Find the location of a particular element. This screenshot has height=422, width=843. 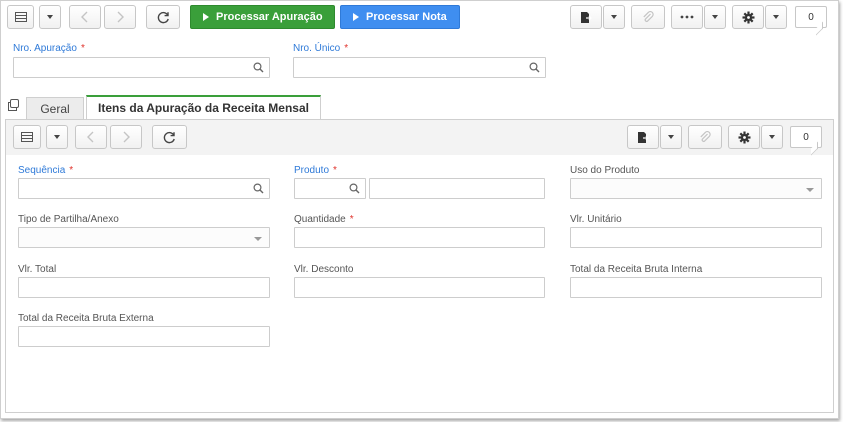

more-dropdown-button is located at coordinates (715, 17).